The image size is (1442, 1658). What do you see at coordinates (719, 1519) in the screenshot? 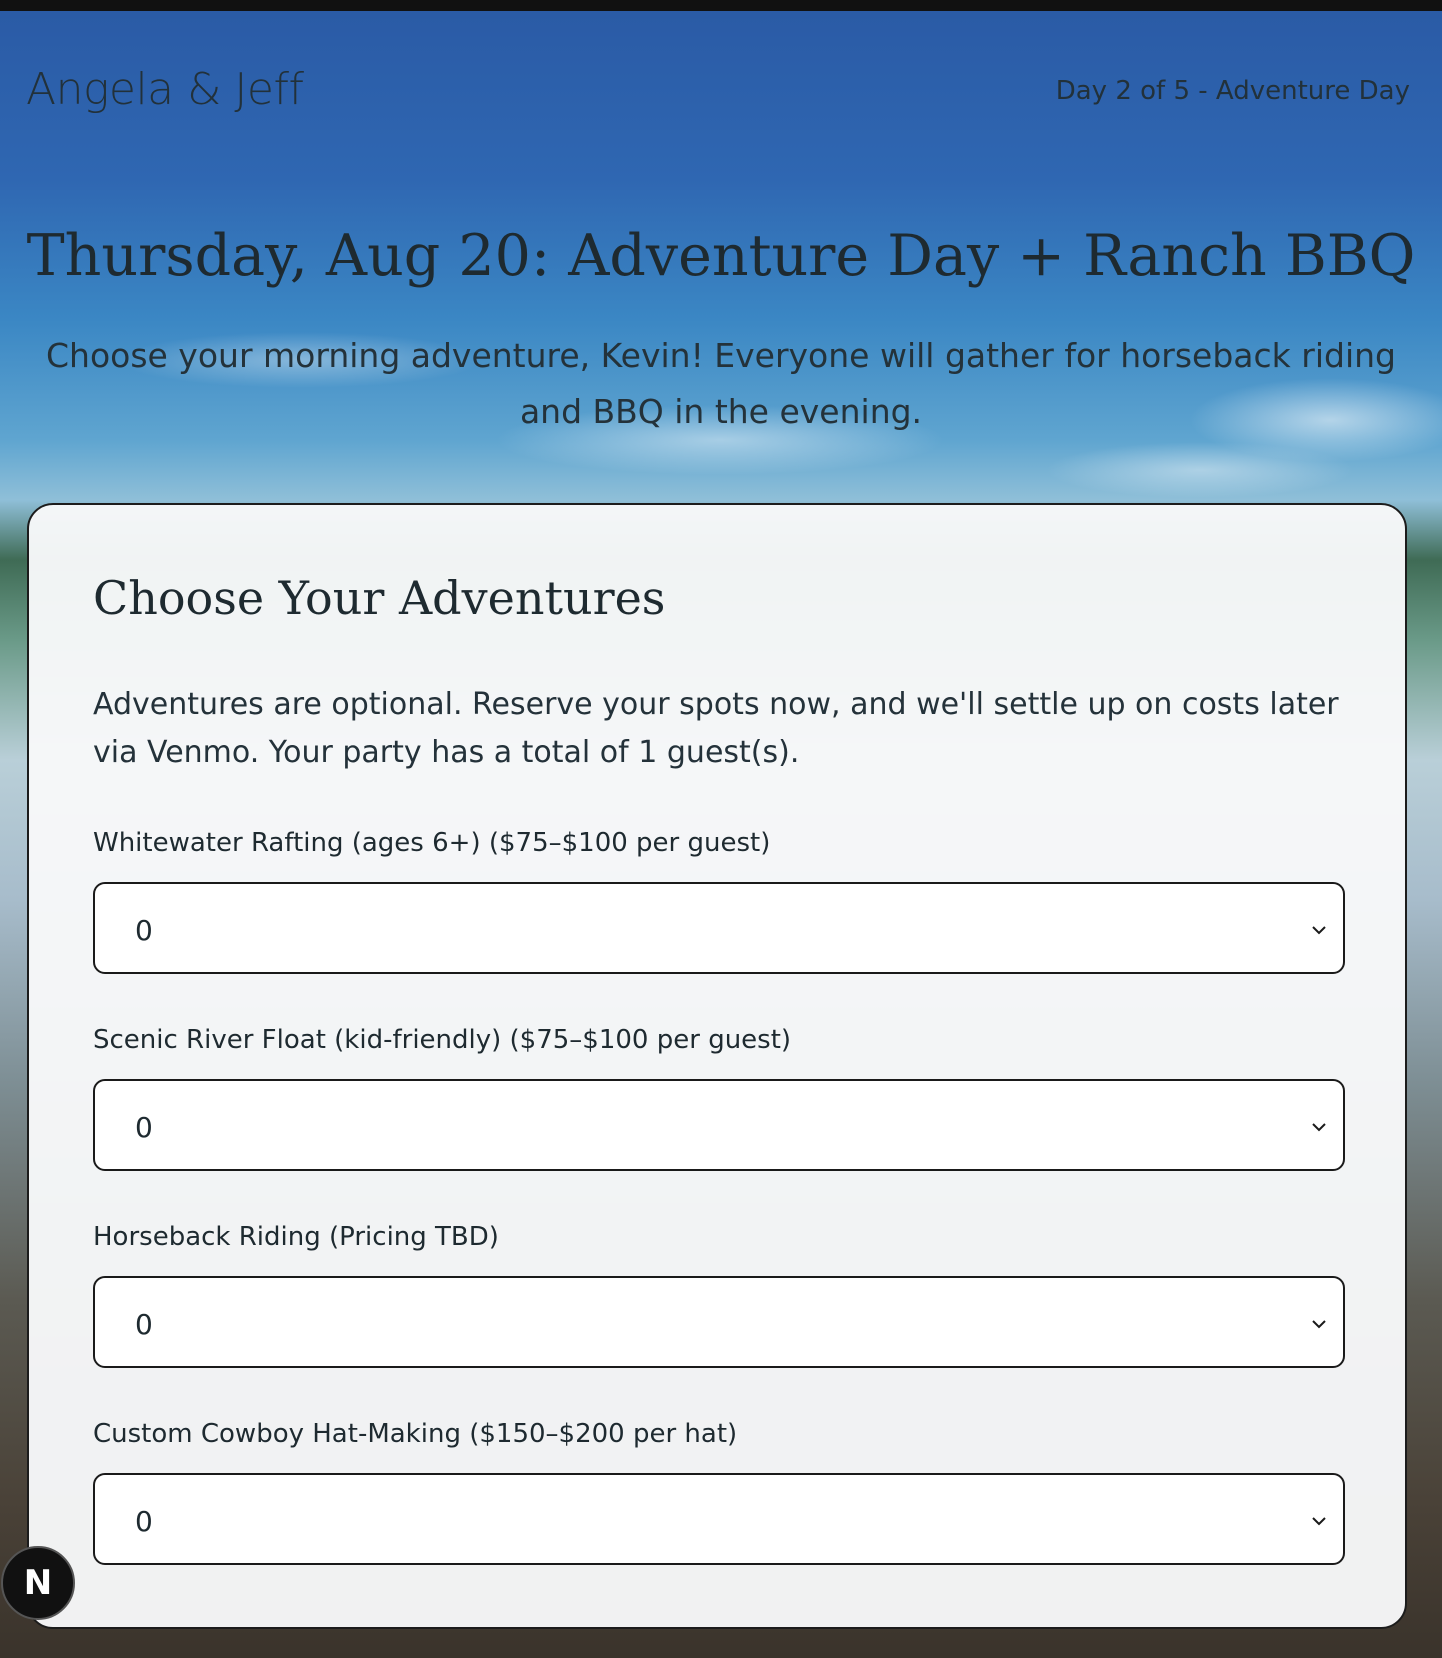
I see `hat-making-select: 0` at bounding box center [719, 1519].